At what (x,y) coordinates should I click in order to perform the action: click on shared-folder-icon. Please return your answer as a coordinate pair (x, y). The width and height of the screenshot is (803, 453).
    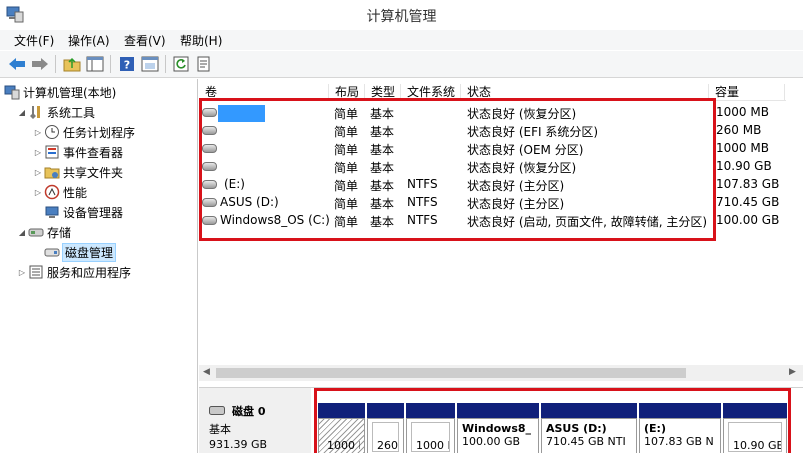
    Looking at the image, I should click on (52, 172).